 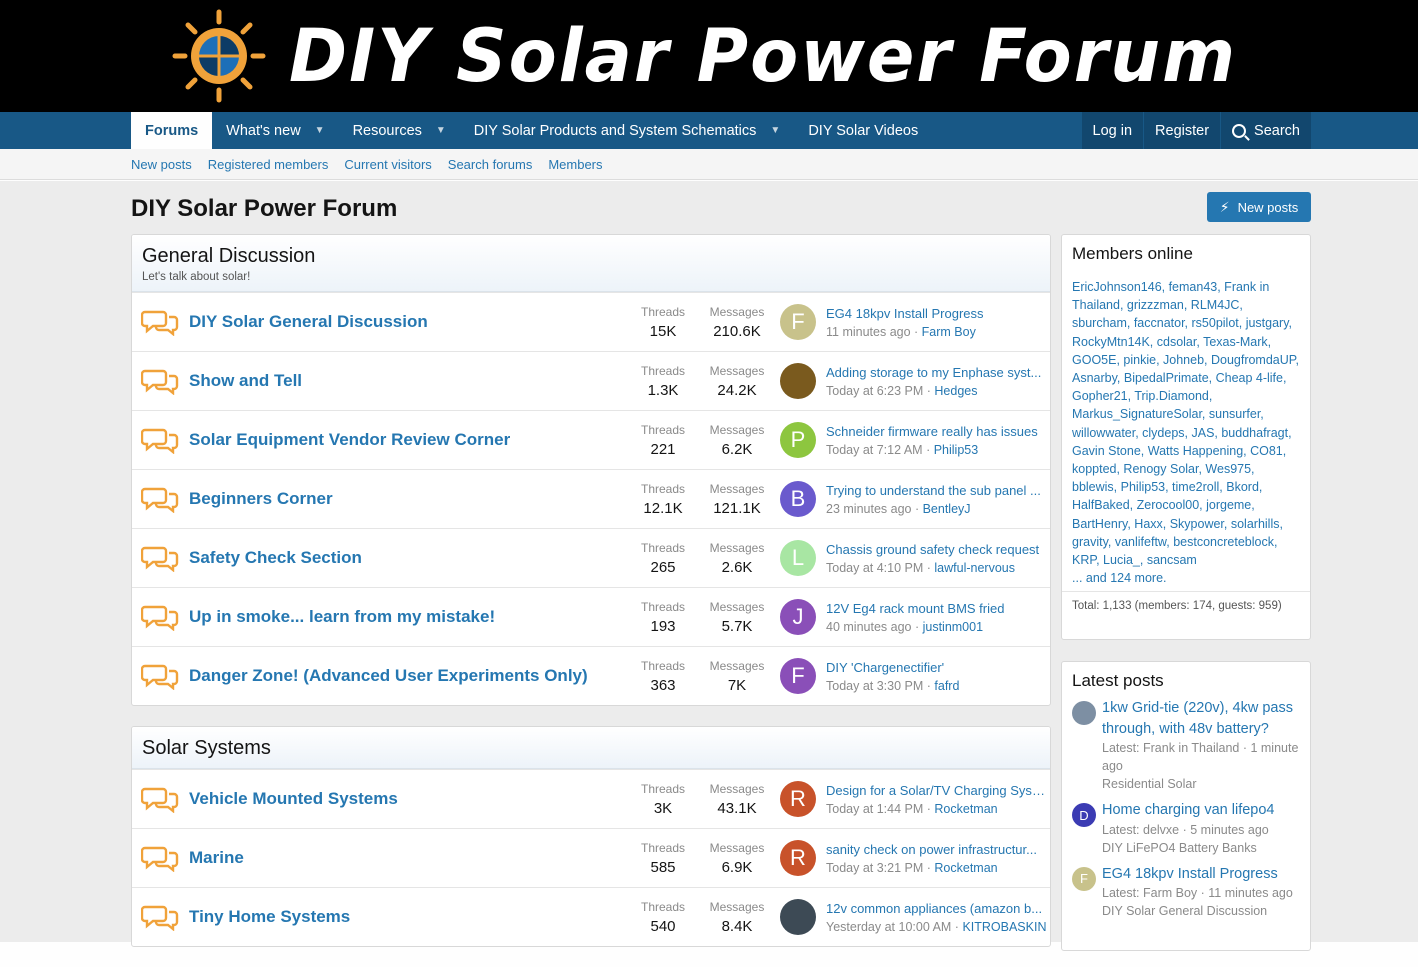 What do you see at coordinates (874, 568) in the screenshot?
I see `last-post-time: Today at 4:10 PM` at bounding box center [874, 568].